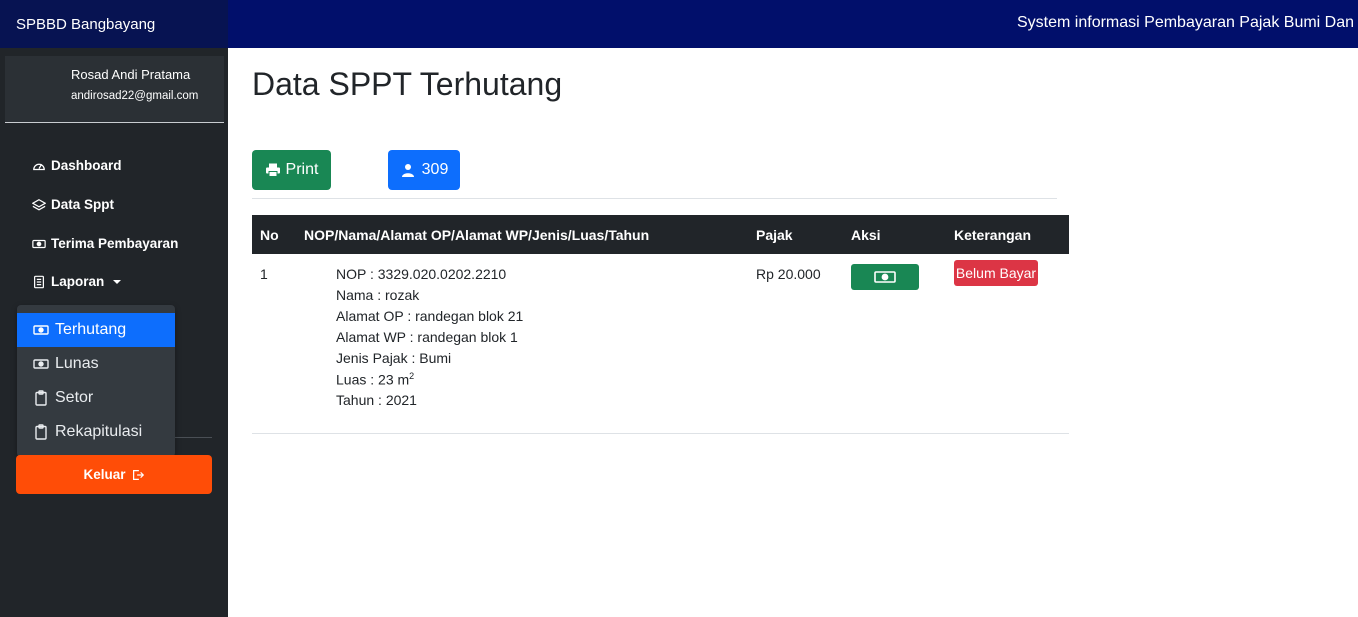 The width and height of the screenshot is (1358, 617). What do you see at coordinates (86, 24) in the screenshot?
I see `app-brand-label: SPBBD Bangbayang` at bounding box center [86, 24].